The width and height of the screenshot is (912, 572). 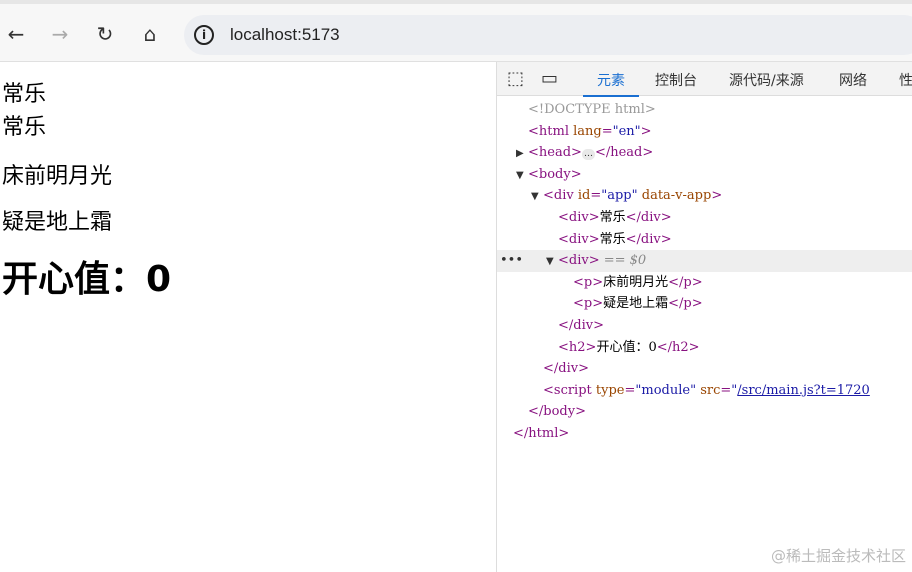 I want to click on token-tag: <script, so click(x=569, y=390).